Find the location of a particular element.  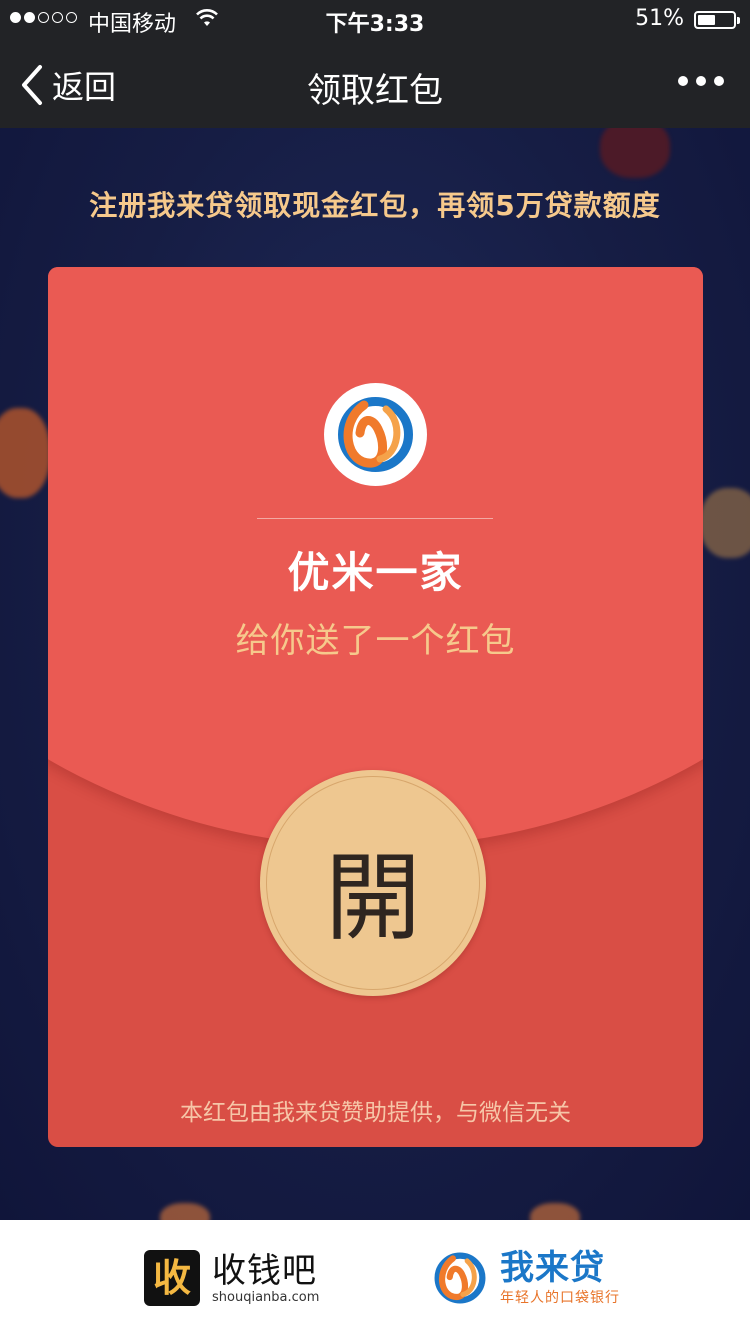

nav-bar: 返回 领取红包 is located at coordinates (375, 84).